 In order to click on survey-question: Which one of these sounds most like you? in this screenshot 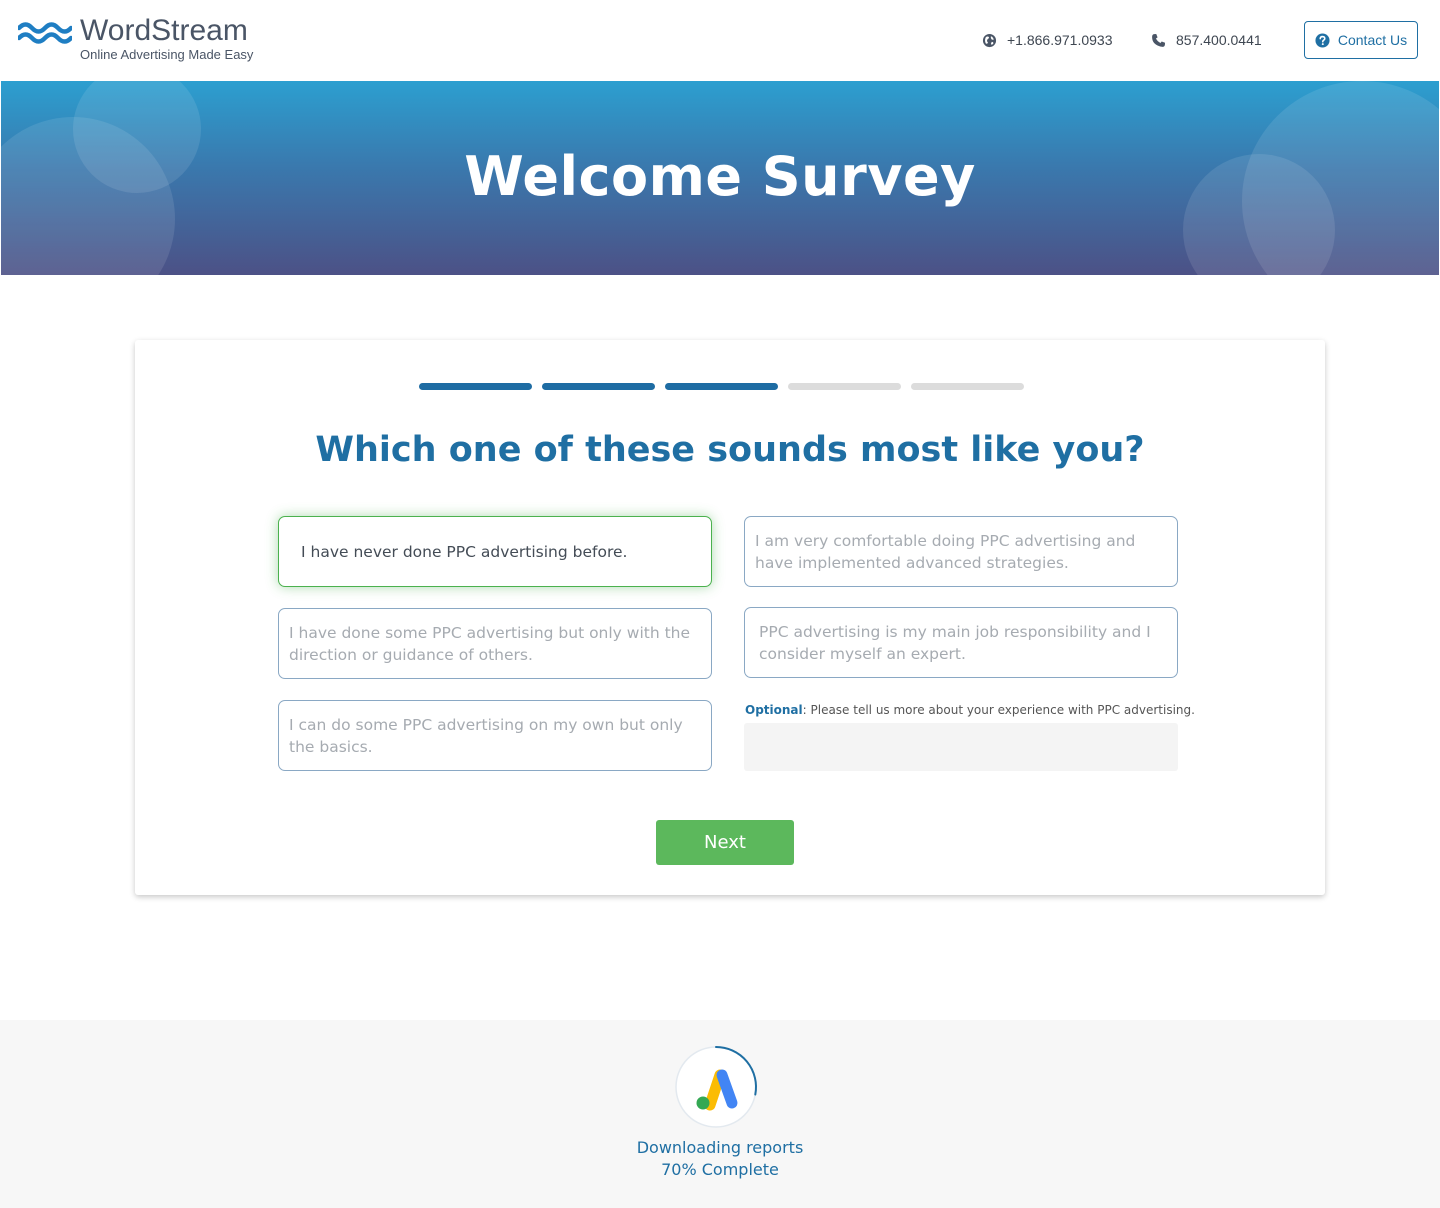, I will do `click(730, 450)`.